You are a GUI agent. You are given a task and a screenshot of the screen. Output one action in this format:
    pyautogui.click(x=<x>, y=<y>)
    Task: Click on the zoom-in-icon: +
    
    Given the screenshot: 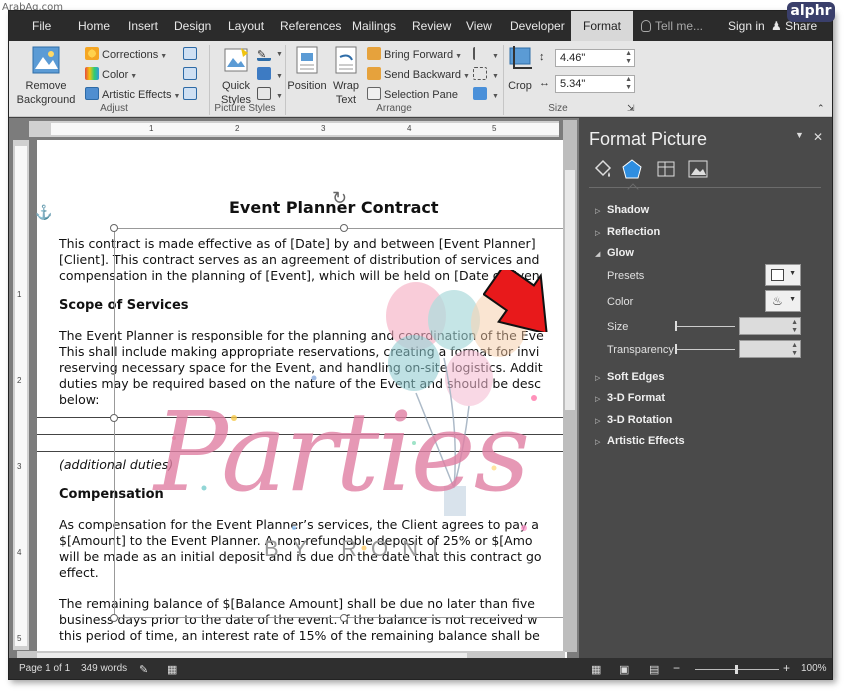 What is the action you would take?
    pyautogui.click(x=786, y=668)
    